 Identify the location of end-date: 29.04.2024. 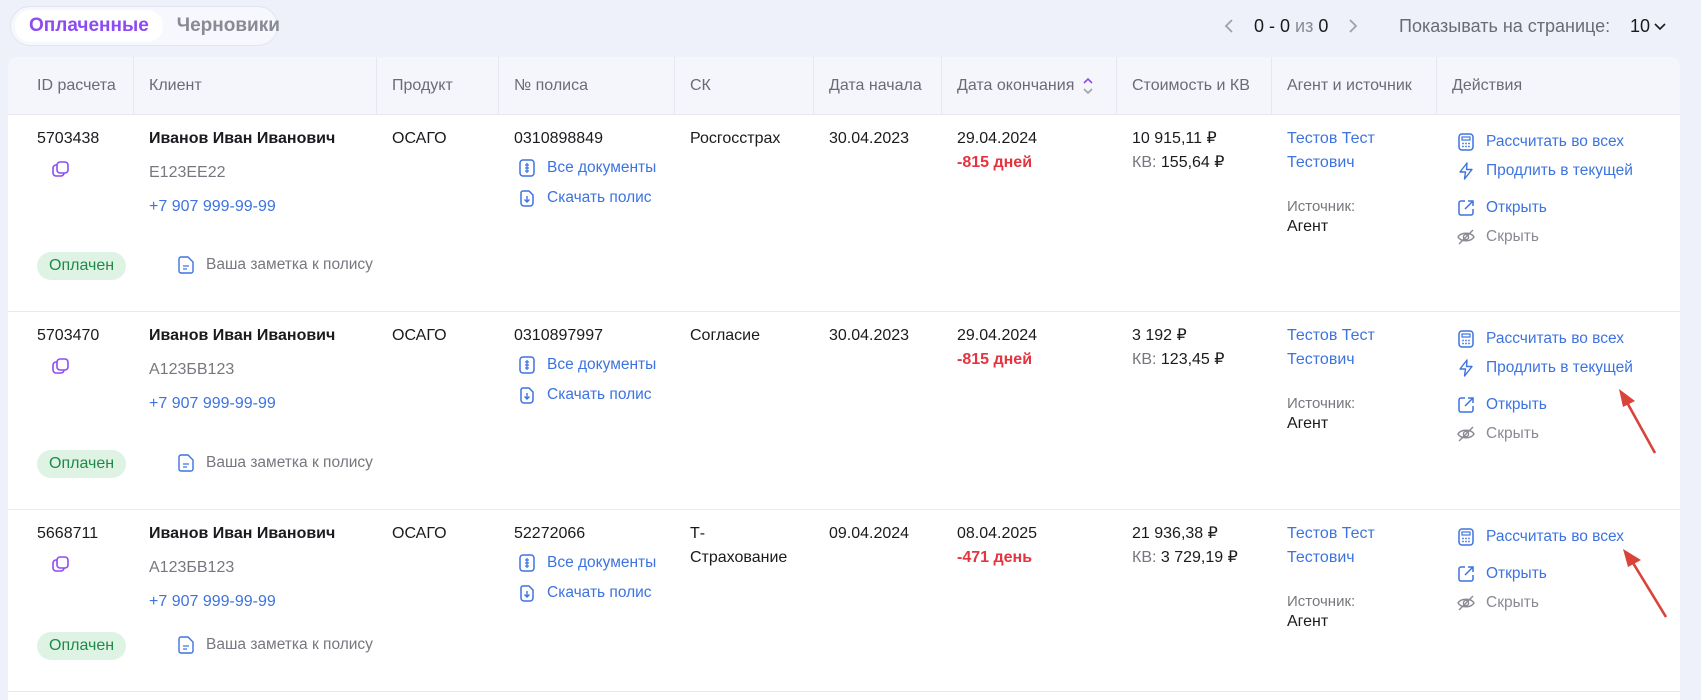
(997, 138).